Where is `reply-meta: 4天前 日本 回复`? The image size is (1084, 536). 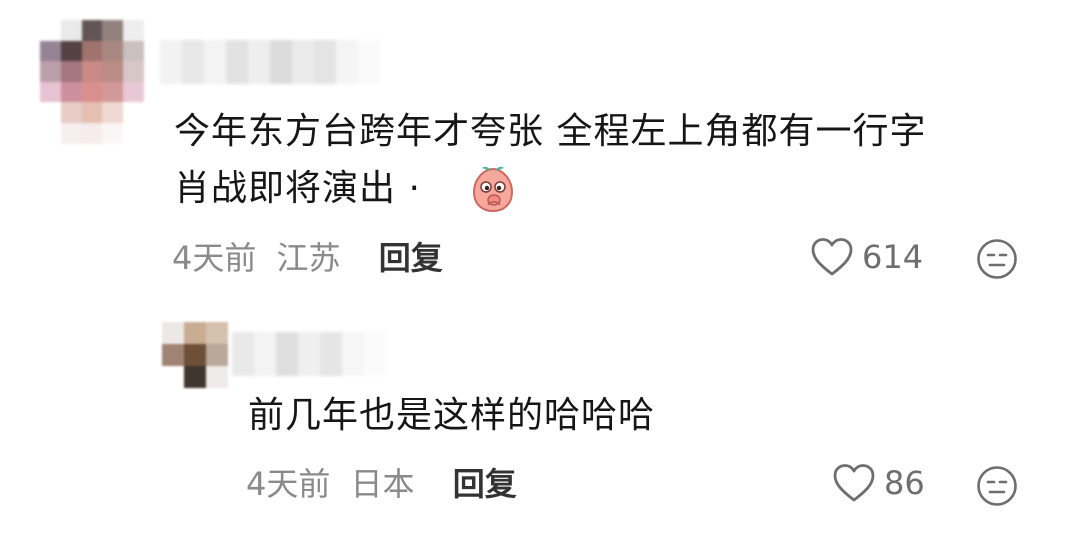 reply-meta: 4天前 日本 回复 is located at coordinates (381, 484).